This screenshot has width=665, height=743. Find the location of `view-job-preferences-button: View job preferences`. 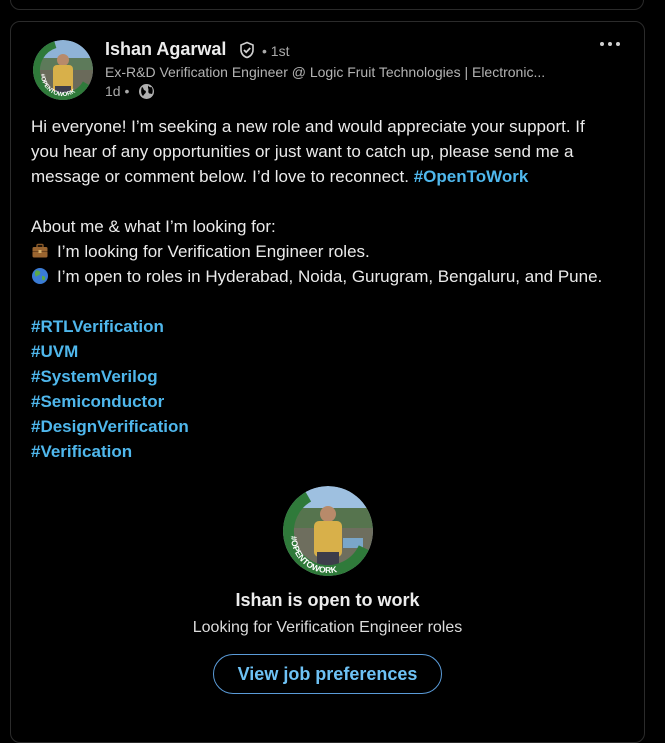

view-job-preferences-button: View job preferences is located at coordinates (327, 674).